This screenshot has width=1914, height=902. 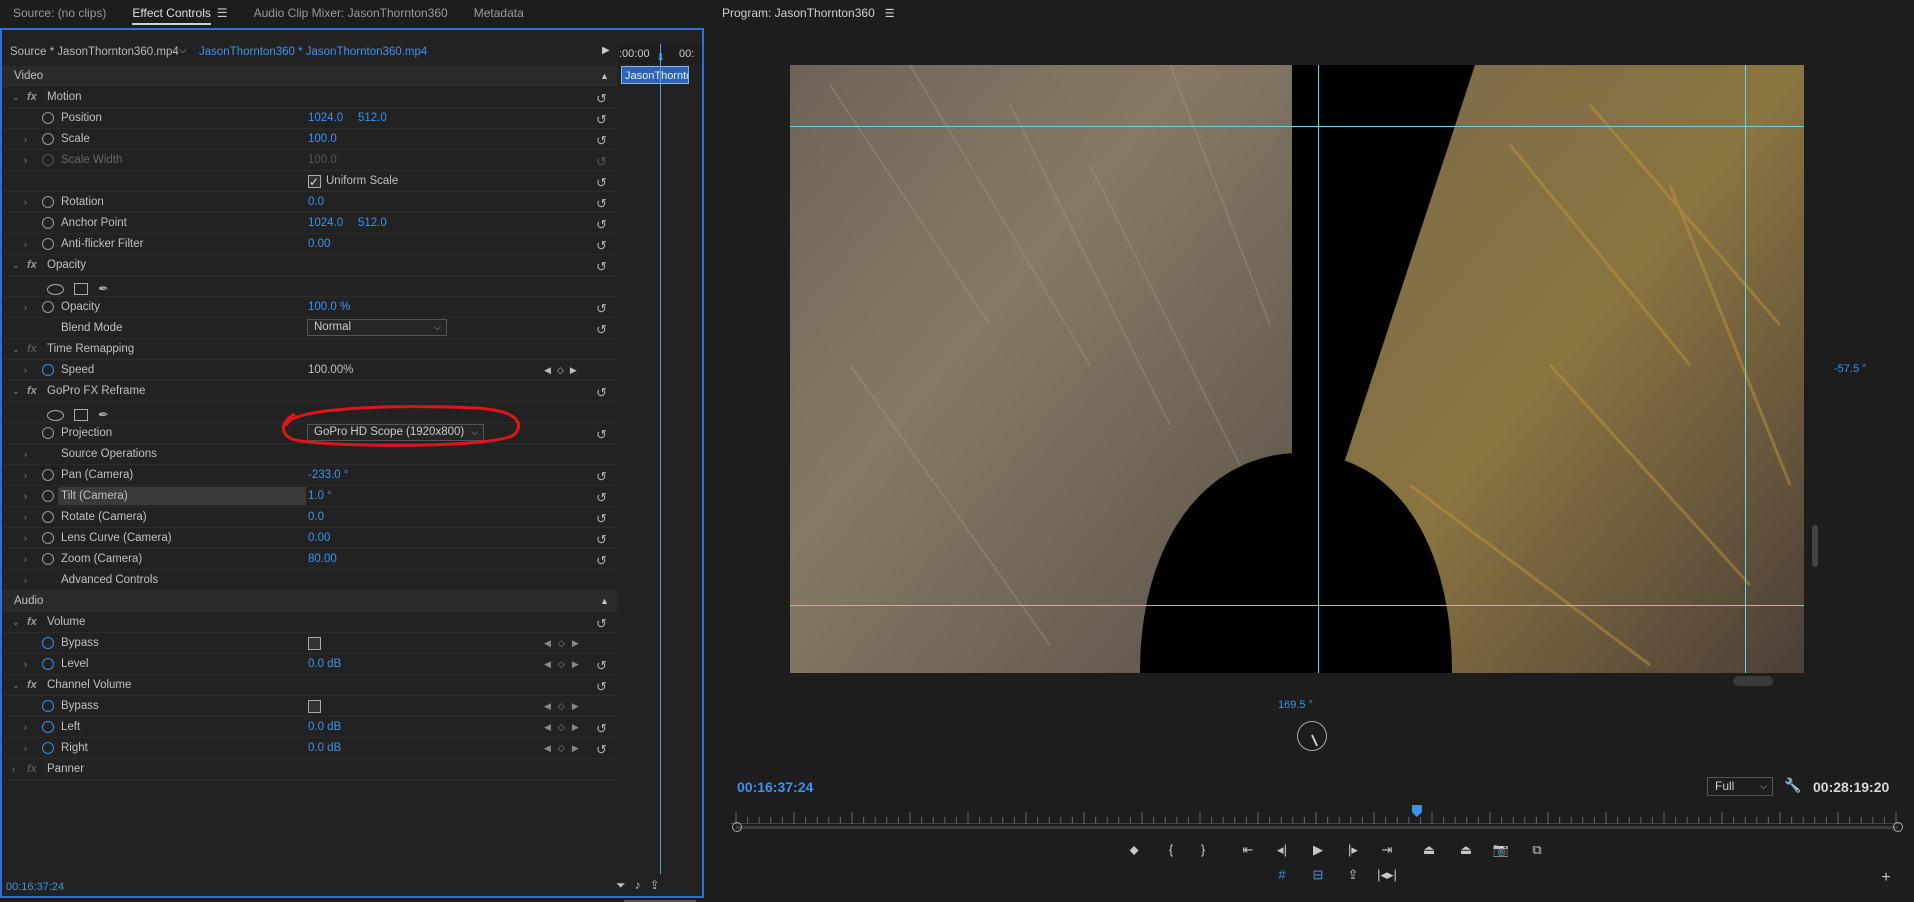 I want to click on effect-opacity: ⌄ fx Opacity ↺, so click(x=309, y=265).